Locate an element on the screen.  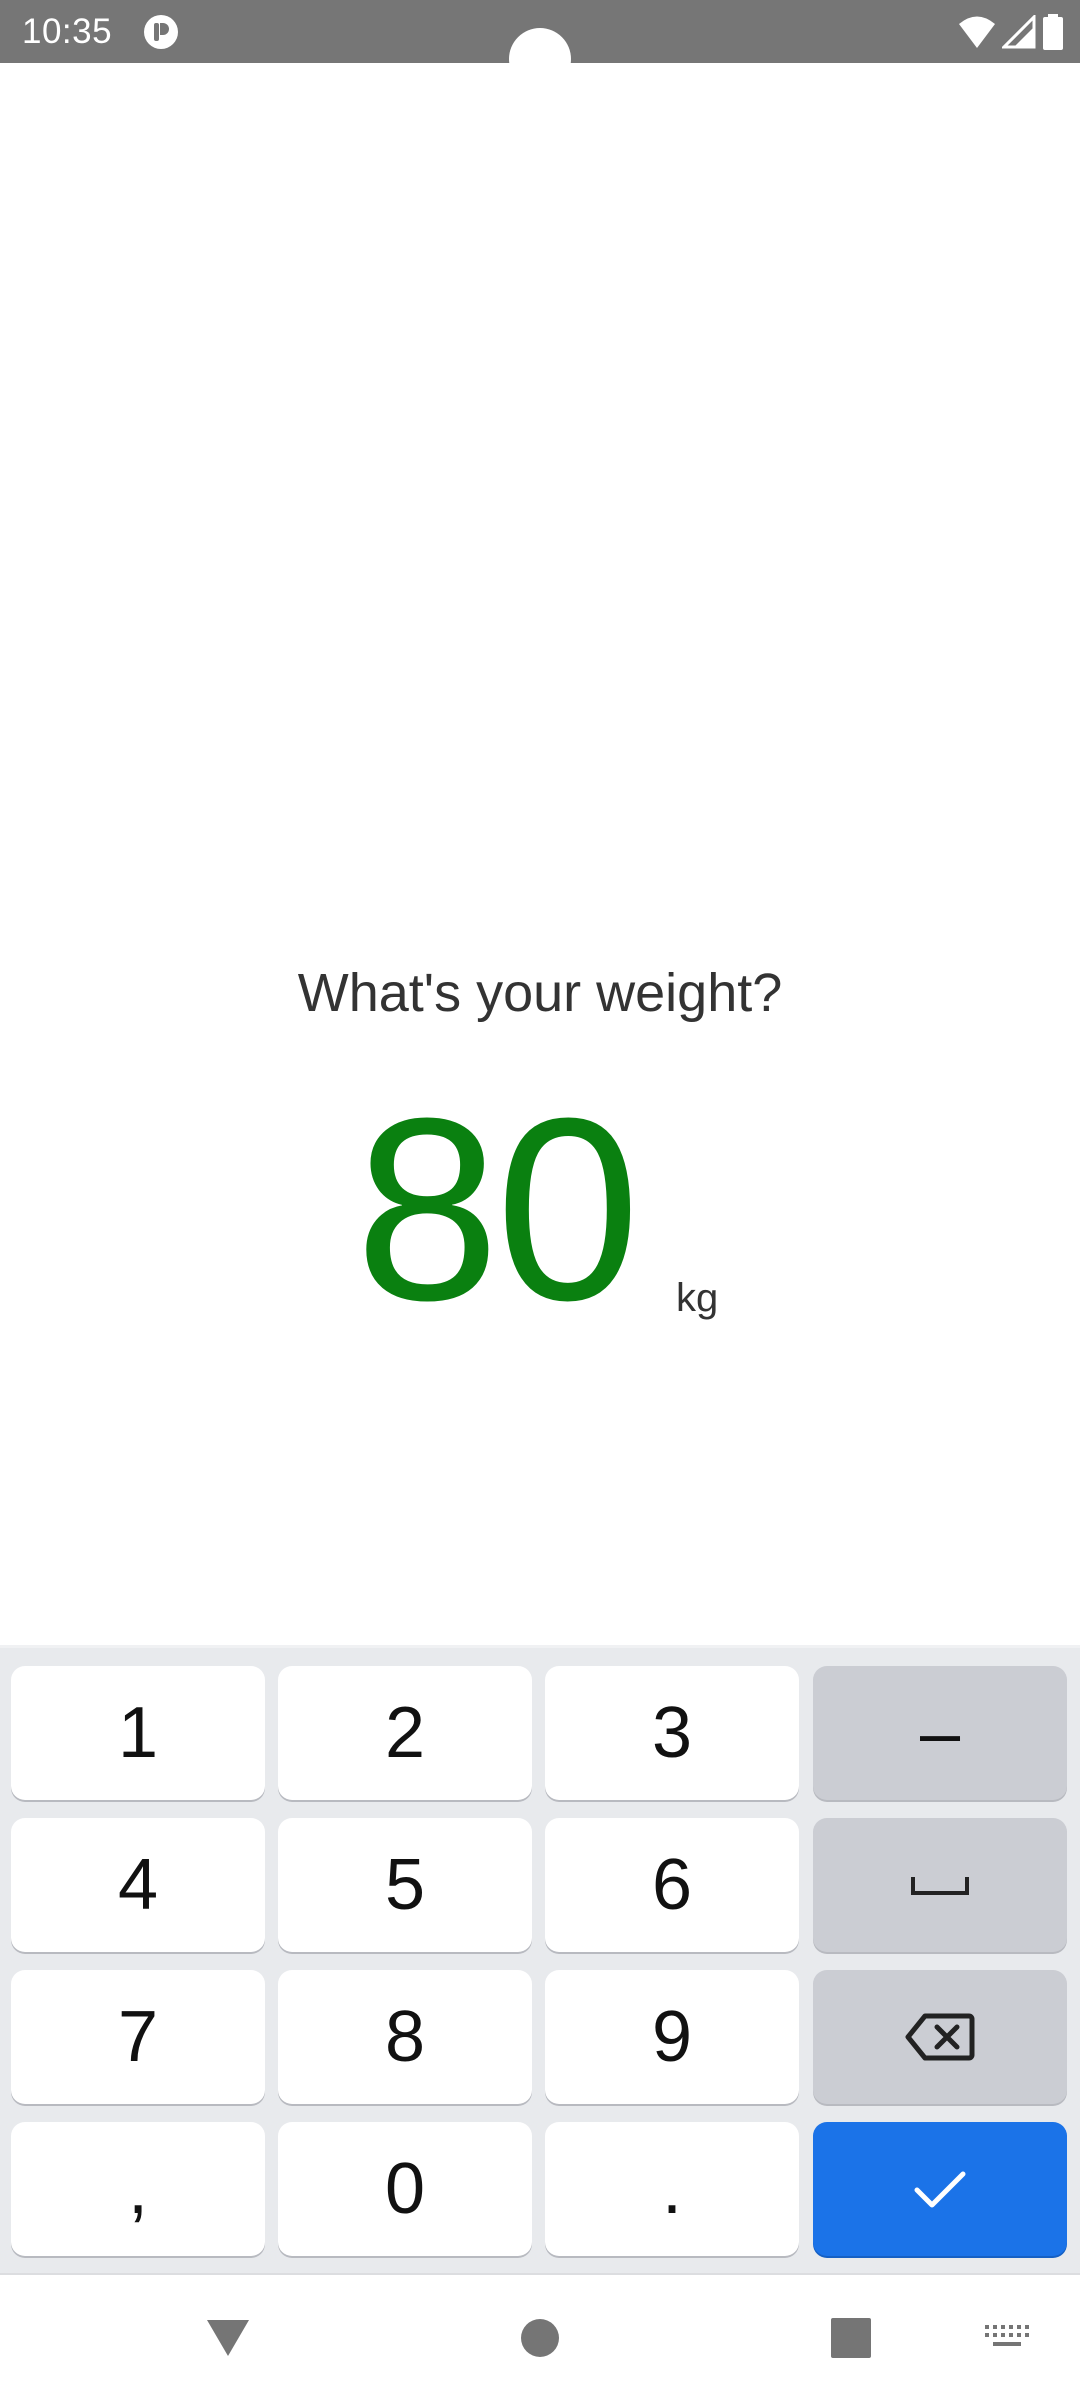
key-4: 4 is located at coordinates (138, 1885).